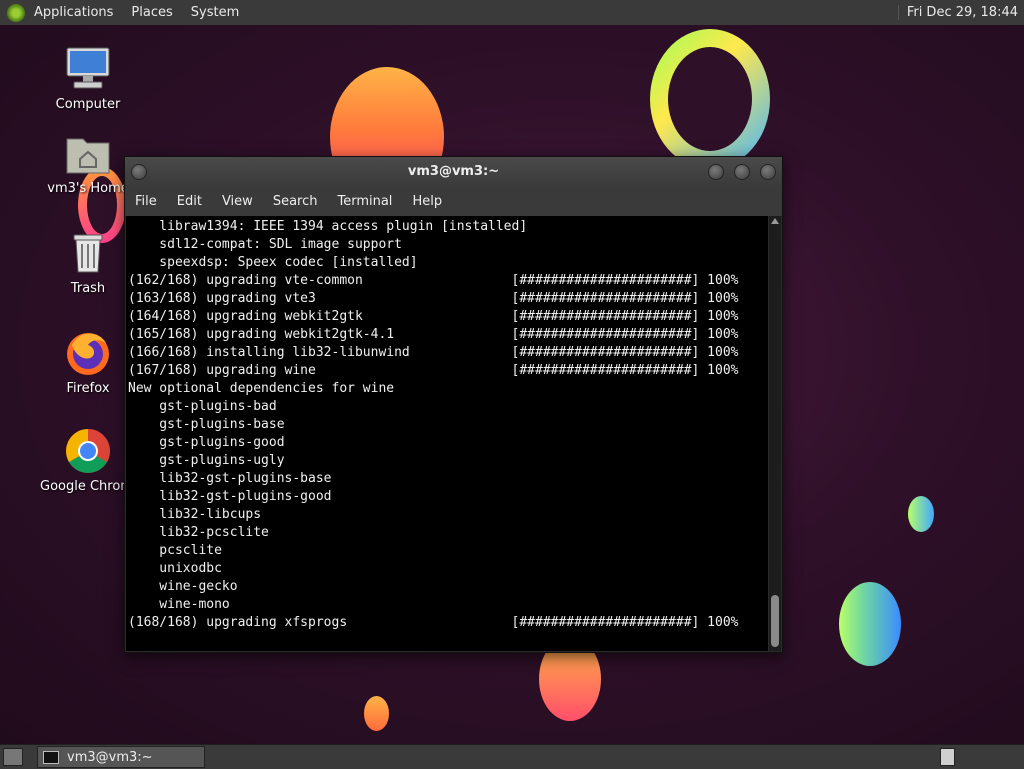 The image size is (1024, 769). Describe the element at coordinates (88, 486) in the screenshot. I see `desktop-icon-label: Google Chrome` at that location.